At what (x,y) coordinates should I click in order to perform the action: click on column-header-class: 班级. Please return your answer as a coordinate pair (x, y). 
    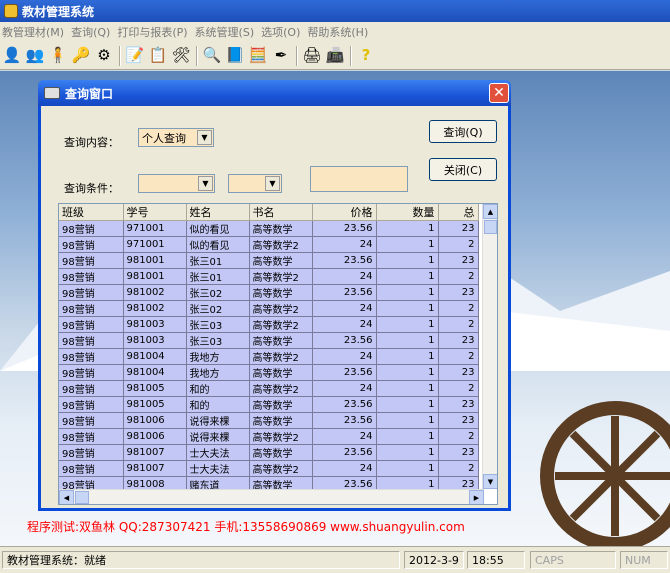
    Looking at the image, I should click on (91, 212).